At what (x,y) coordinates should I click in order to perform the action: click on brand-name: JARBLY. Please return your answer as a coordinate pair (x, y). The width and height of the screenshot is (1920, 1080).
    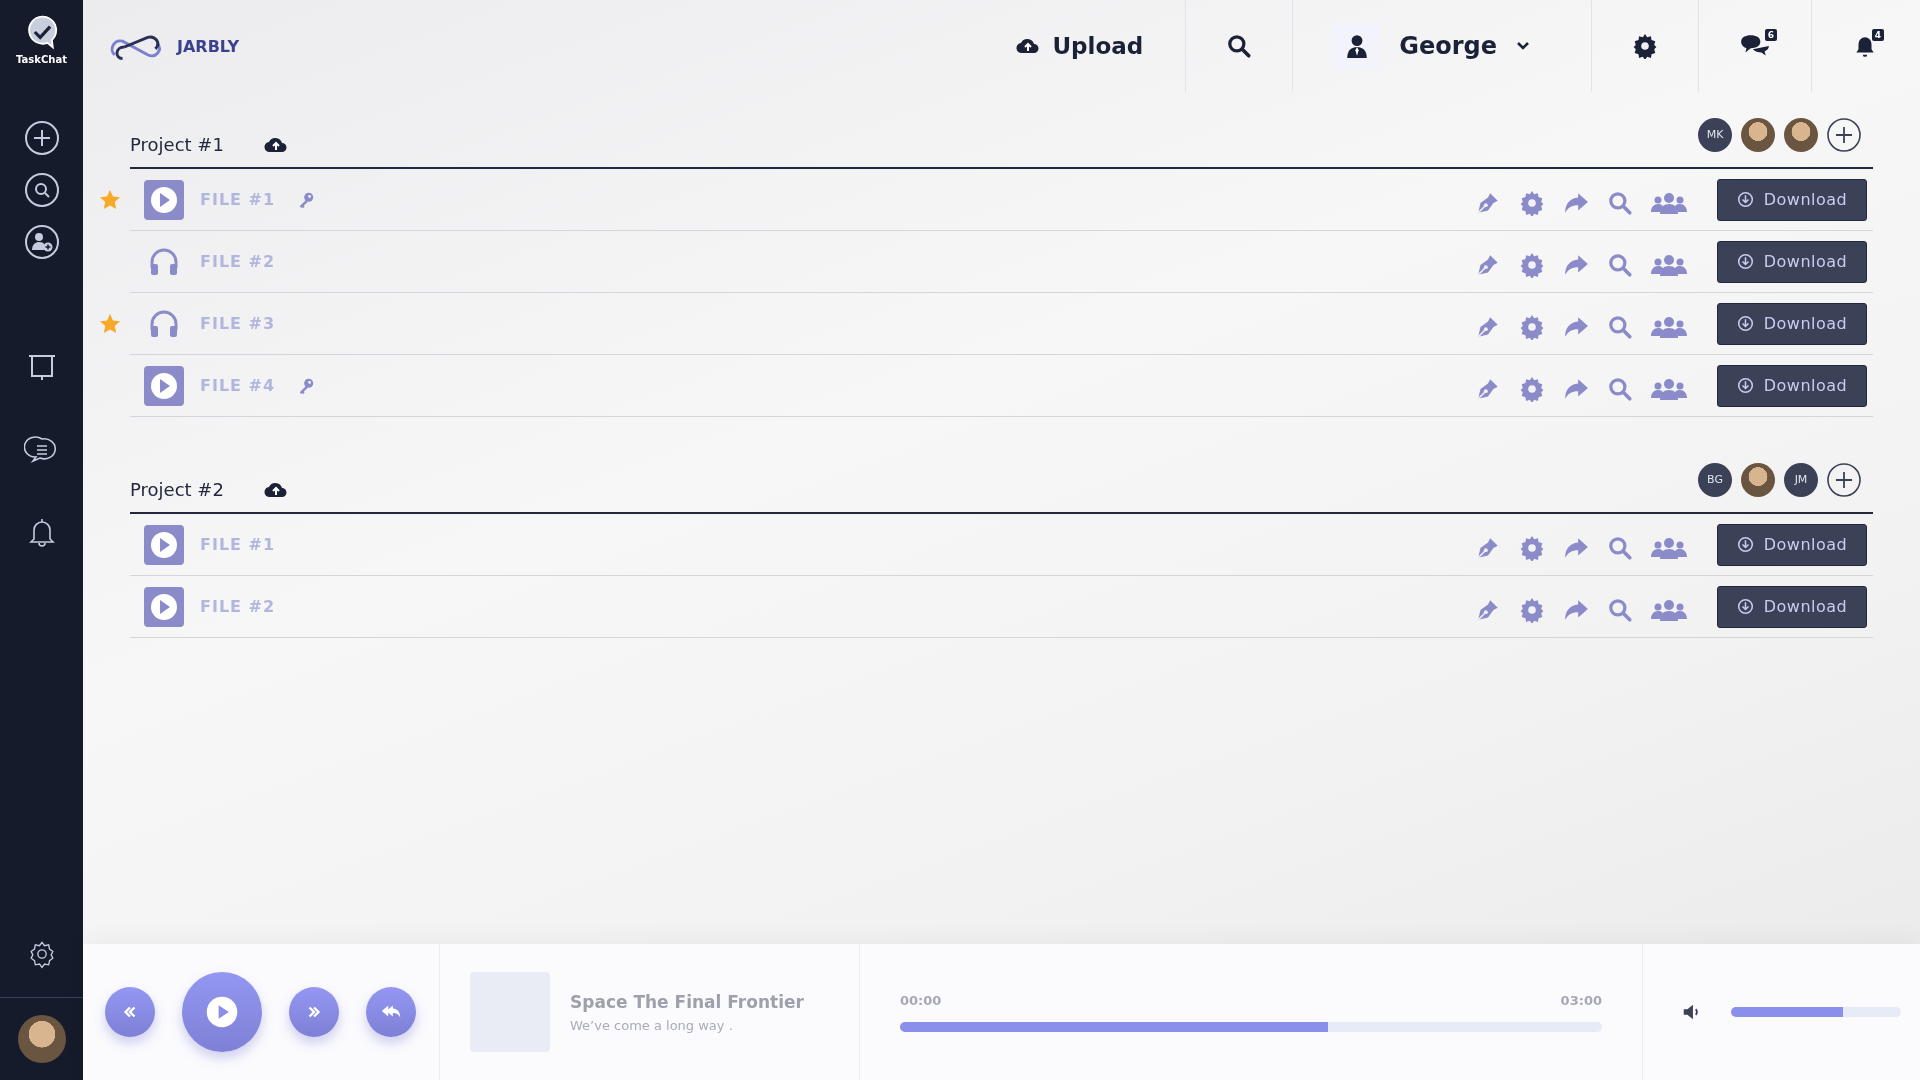
    Looking at the image, I should click on (208, 46).